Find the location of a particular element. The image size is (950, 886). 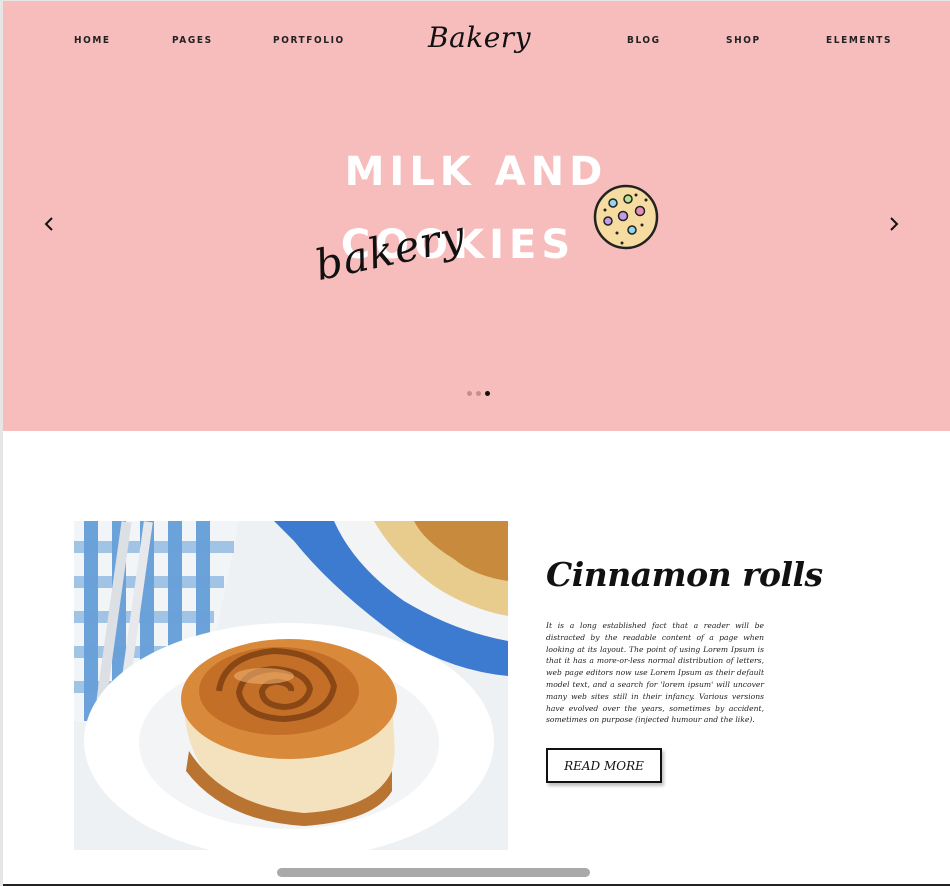

slider-pagination is located at coordinates (478, 393).